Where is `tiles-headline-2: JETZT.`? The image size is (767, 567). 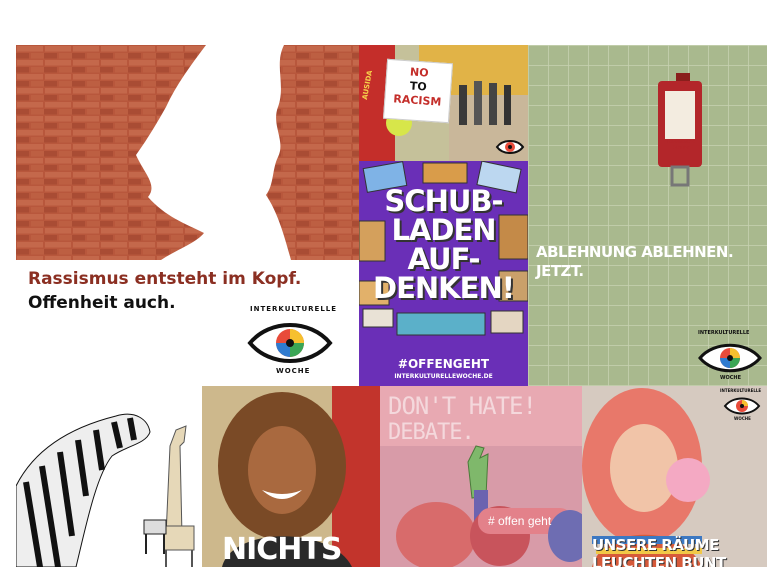
tiles-headline-2: JETZT. is located at coordinates (560, 271).